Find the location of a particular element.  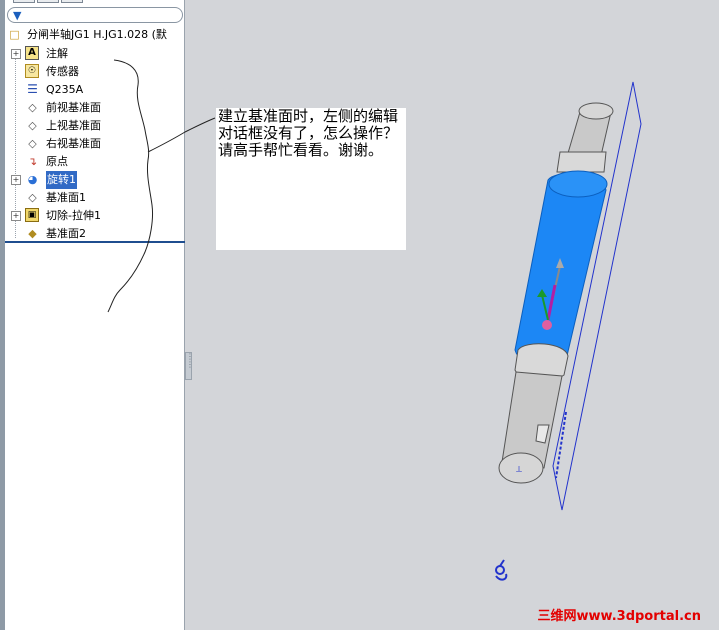

shaft-lower-segment is located at coordinates (532, 420).